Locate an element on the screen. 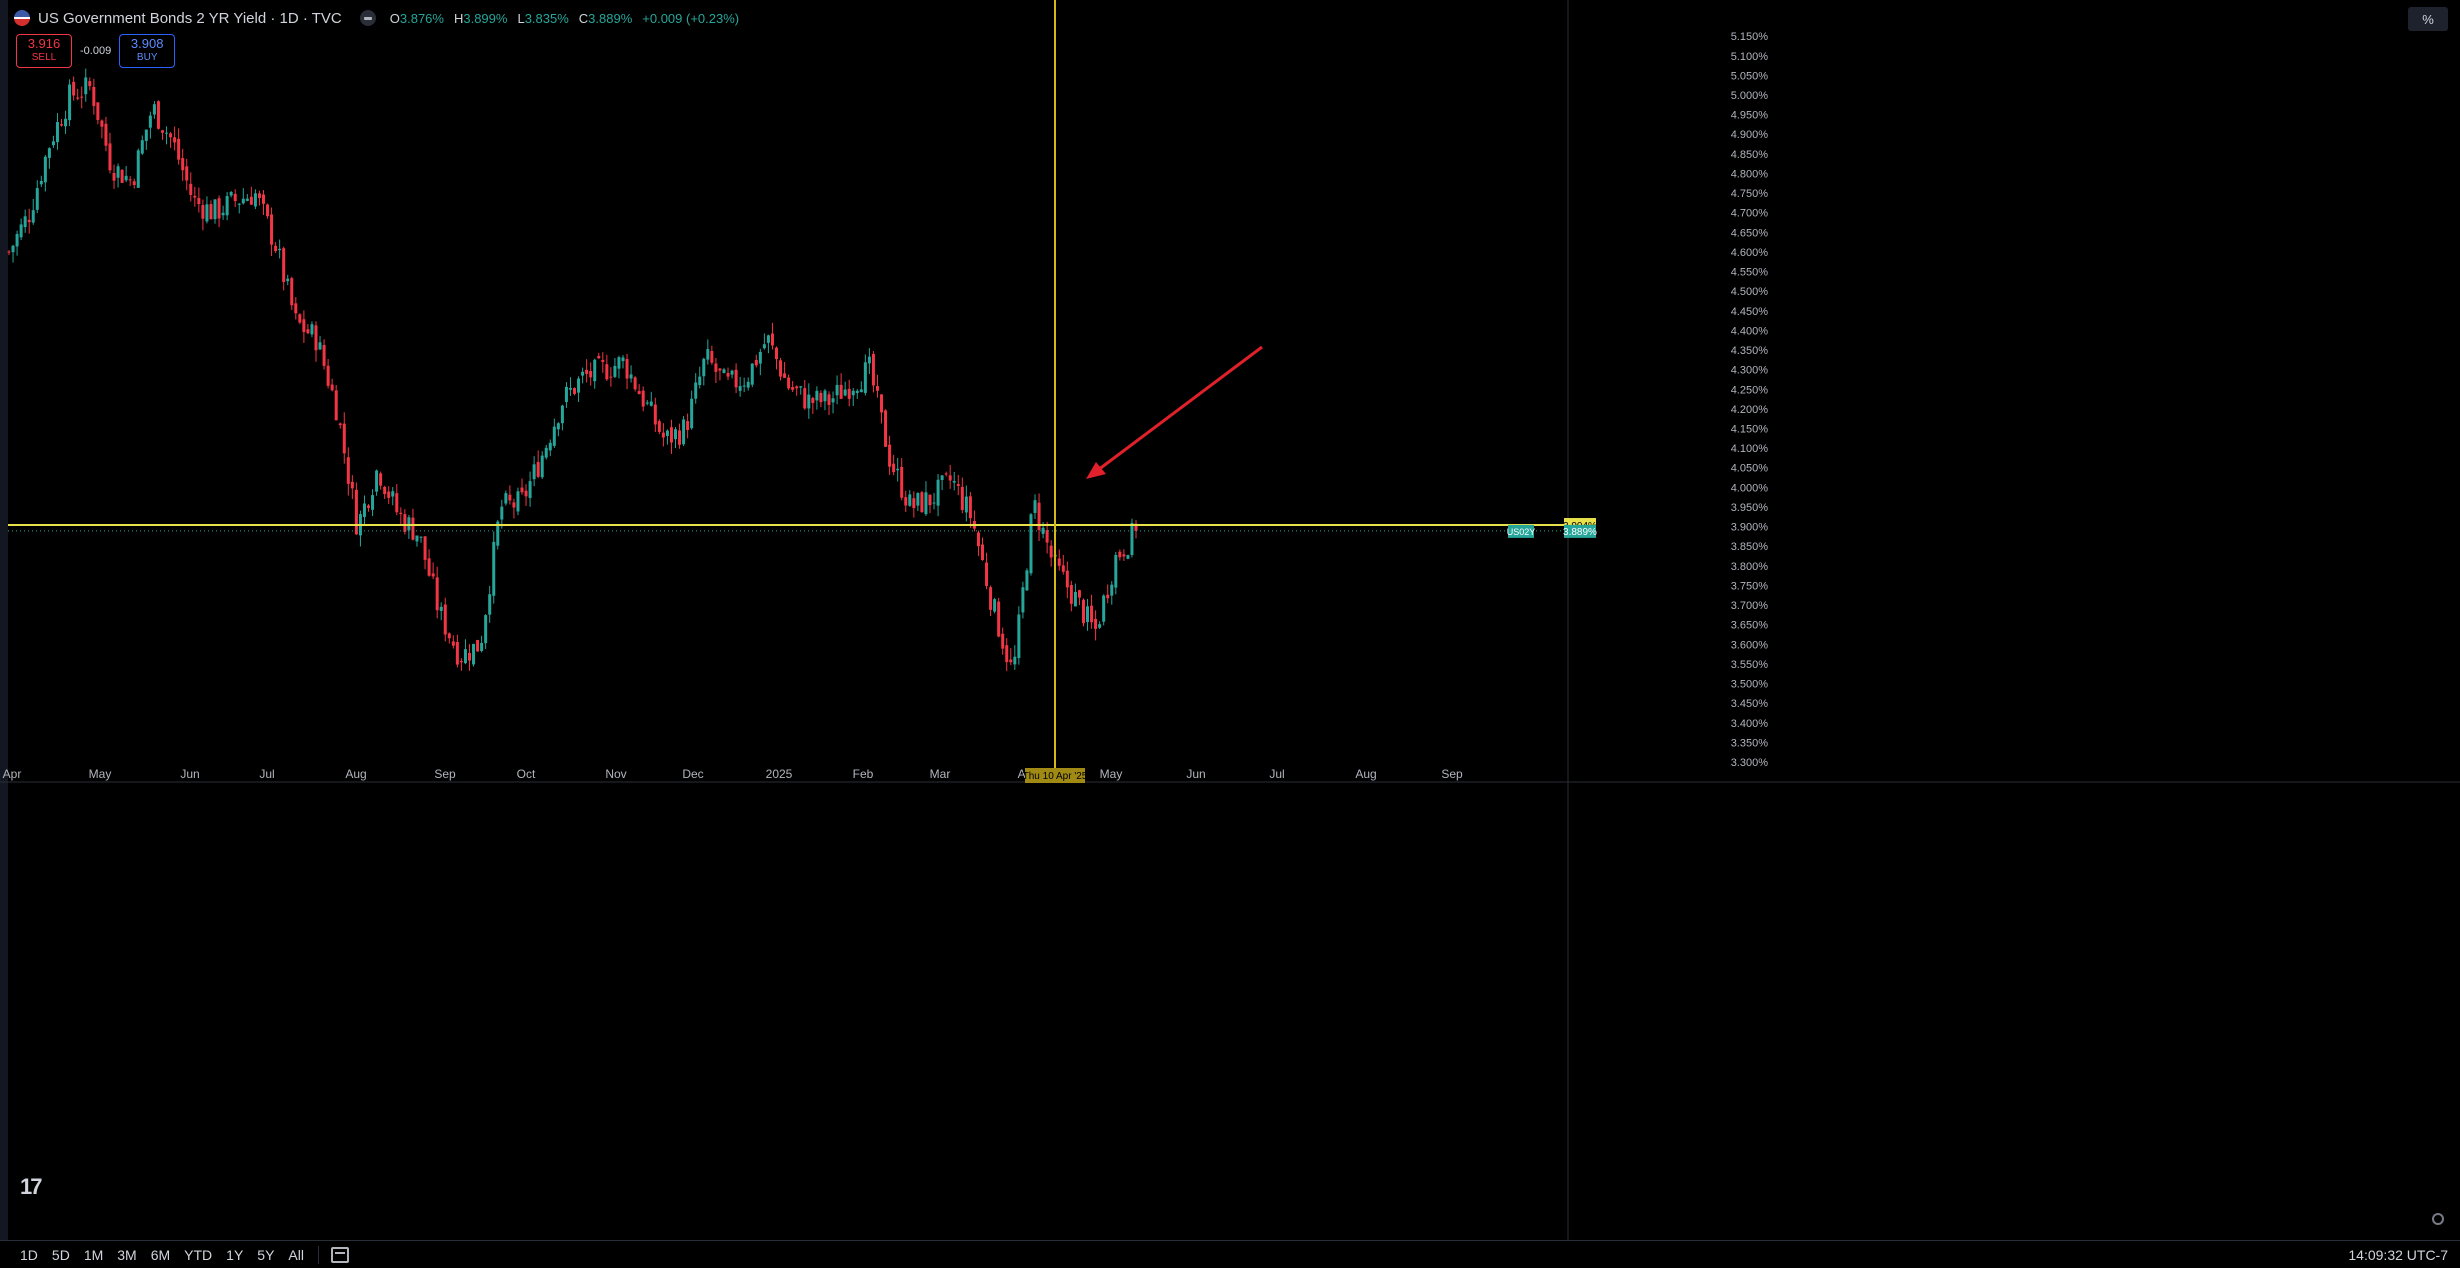  range-ytd: YTD is located at coordinates (198, 1255).